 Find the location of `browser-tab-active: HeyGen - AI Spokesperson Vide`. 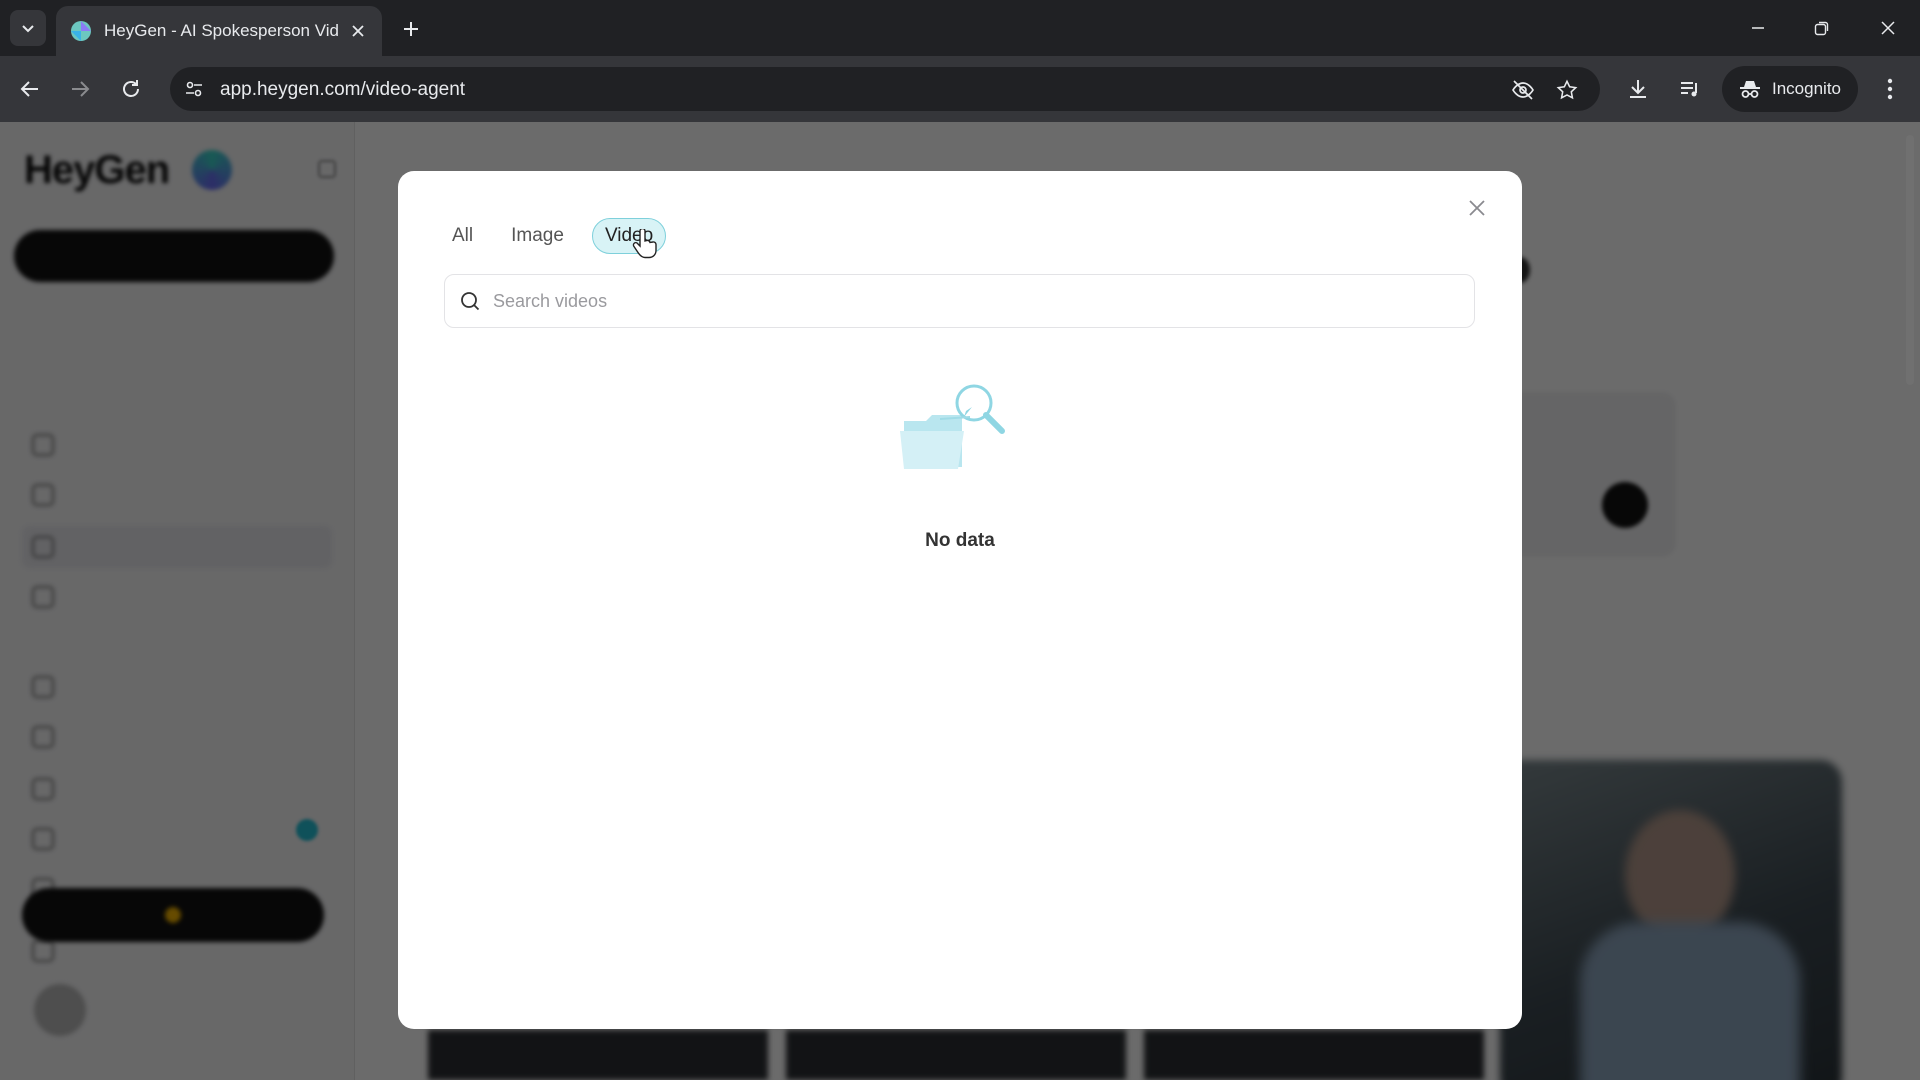

browser-tab-active: HeyGen - AI Spokesperson Vide is located at coordinates (219, 31).